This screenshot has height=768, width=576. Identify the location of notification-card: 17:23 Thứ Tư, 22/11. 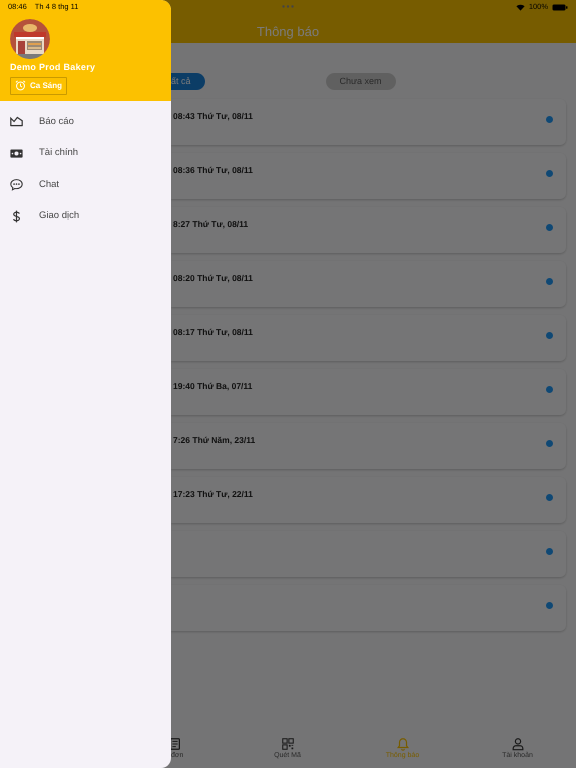
(368, 500).